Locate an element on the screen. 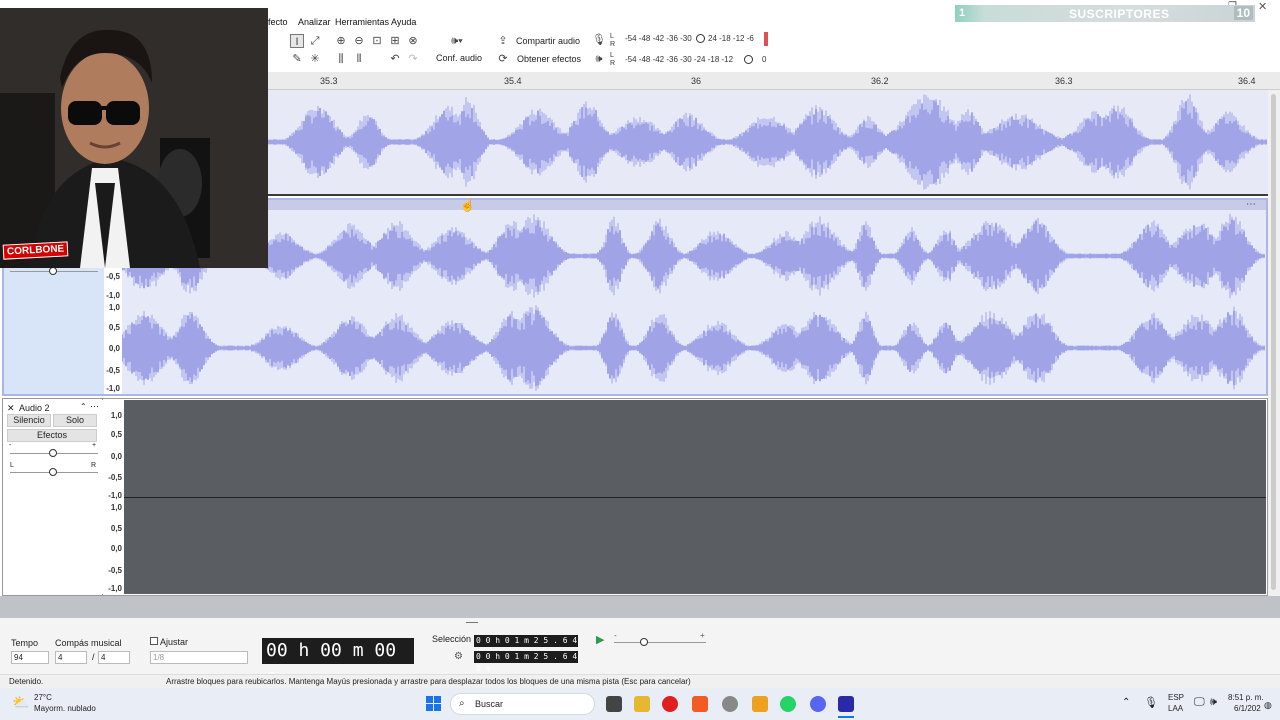 This screenshot has height=720, width=1280. resize-grip is located at coordinates (472, 622).